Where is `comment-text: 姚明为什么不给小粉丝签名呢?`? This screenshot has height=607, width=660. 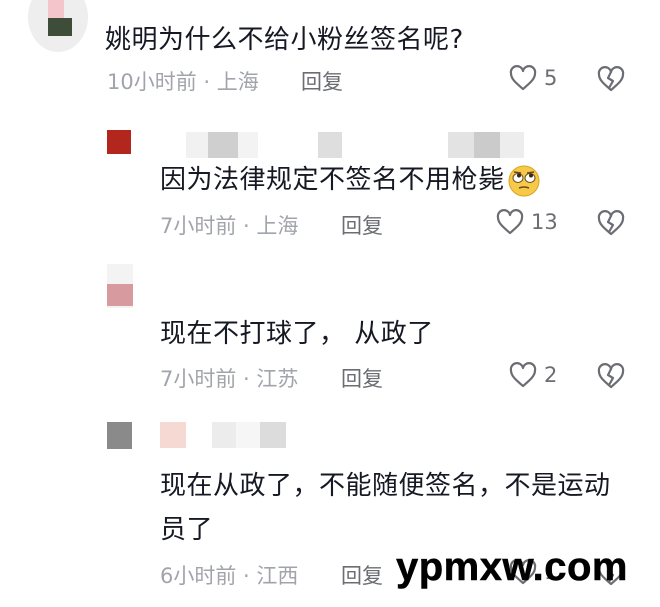 comment-text: 姚明为什么不给小粉丝签名呢? is located at coordinates (284, 40).